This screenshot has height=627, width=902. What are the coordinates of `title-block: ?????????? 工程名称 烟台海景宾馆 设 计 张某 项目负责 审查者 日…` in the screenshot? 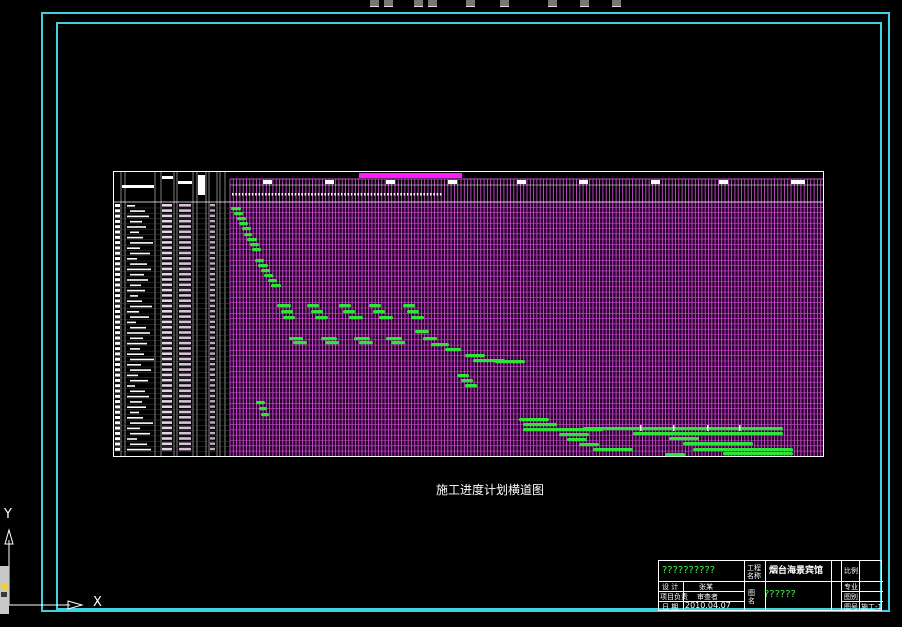 It's located at (770, 585).